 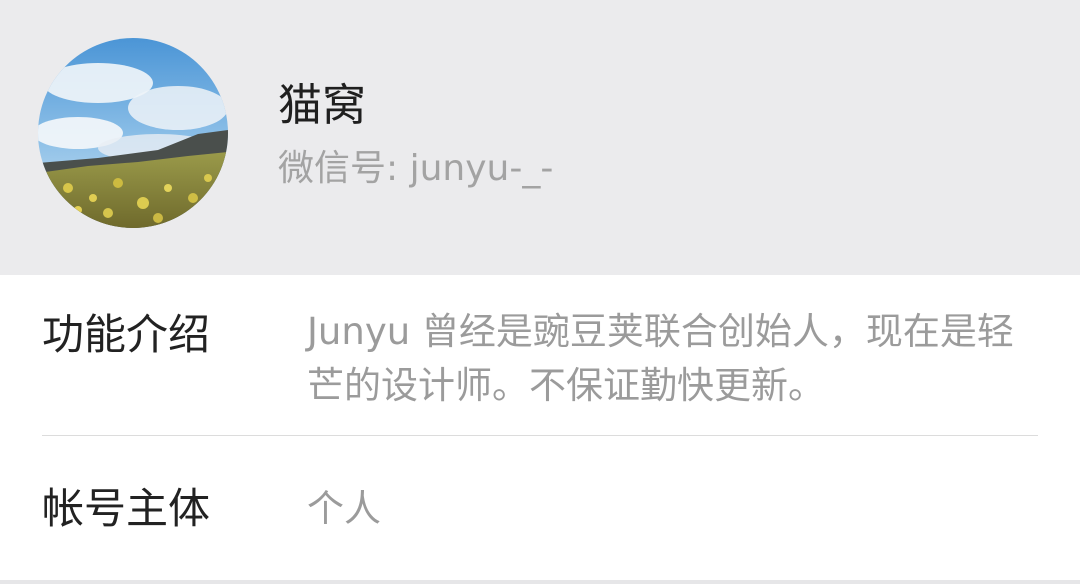 I want to click on profile-avatar, so click(x=133, y=133).